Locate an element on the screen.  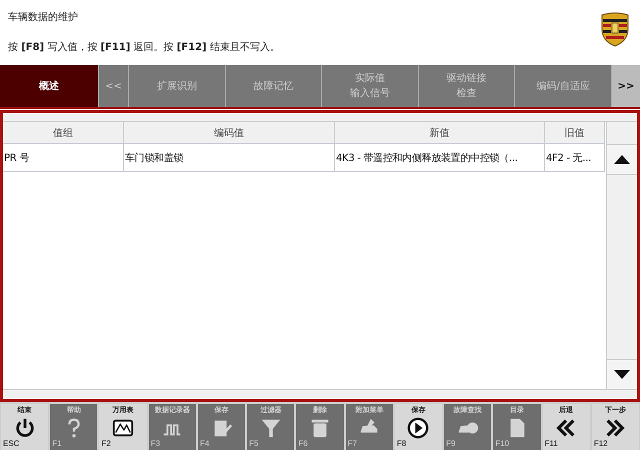
up-arrow-icon is located at coordinates (622, 159).